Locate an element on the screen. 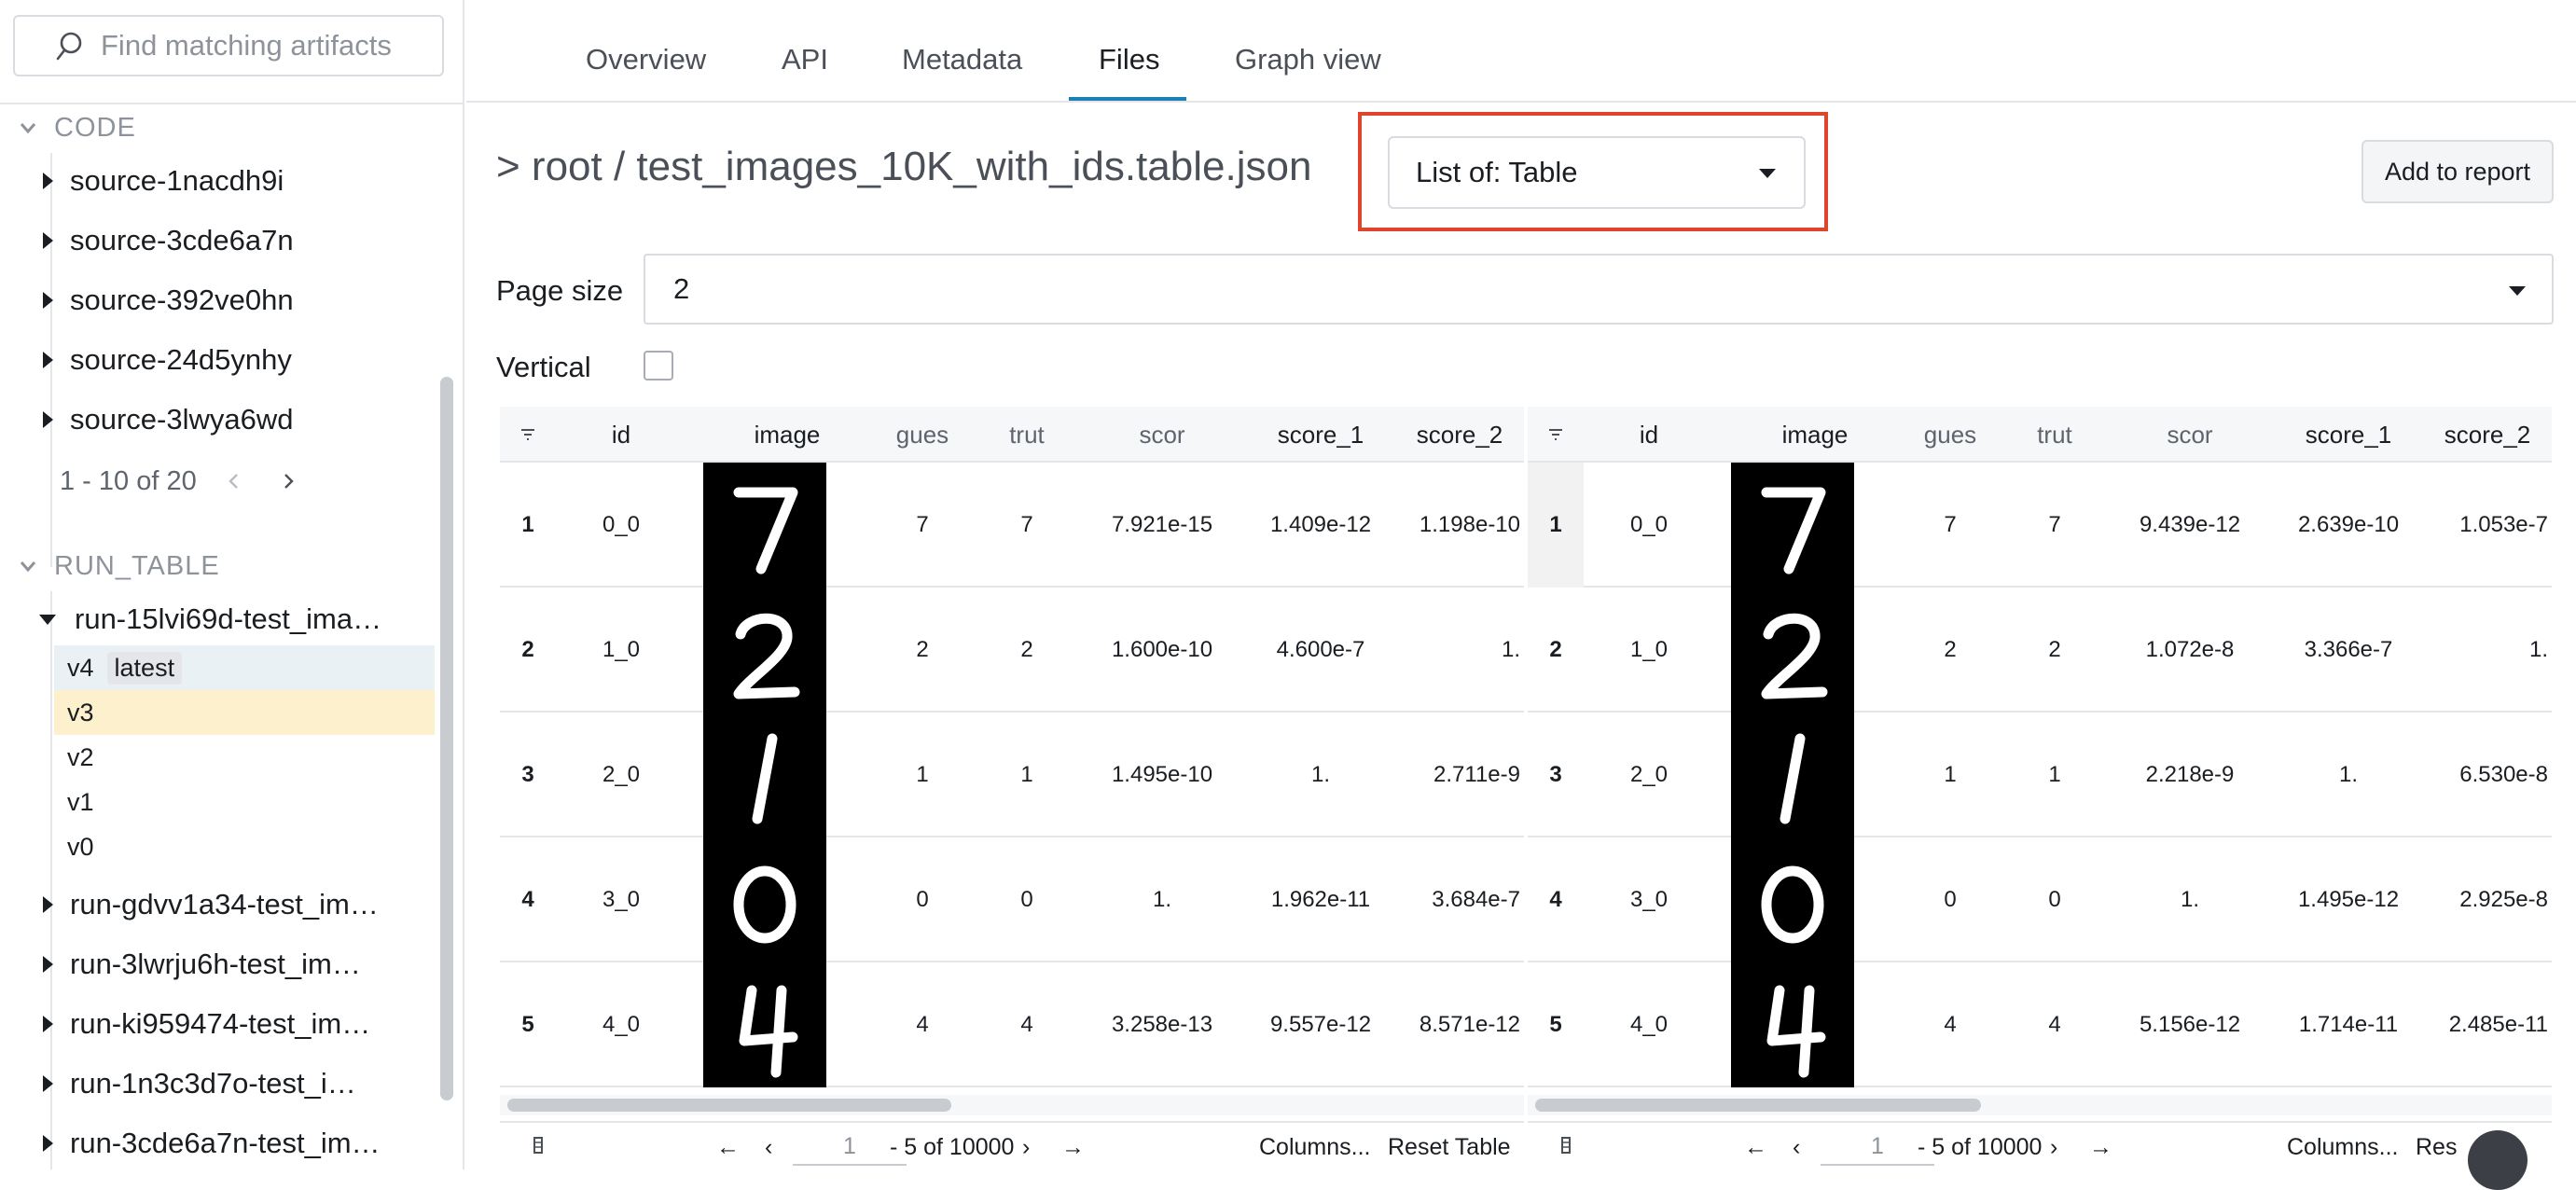  table-row: 4 3_0 0 0 1. 1.495e-12 2.925e-8 is located at coordinates (2040, 899).